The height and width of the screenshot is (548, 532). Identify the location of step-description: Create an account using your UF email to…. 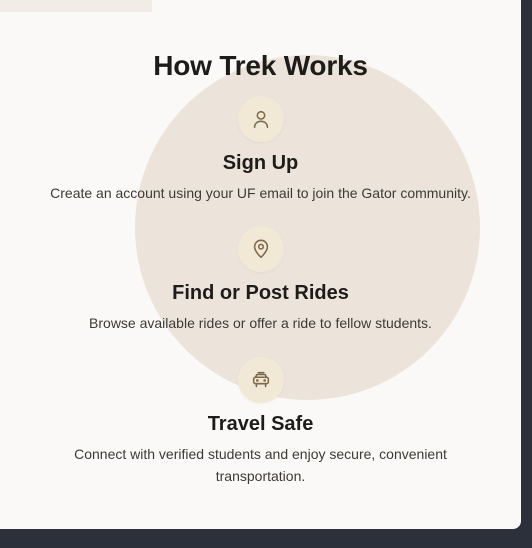
(260, 193).